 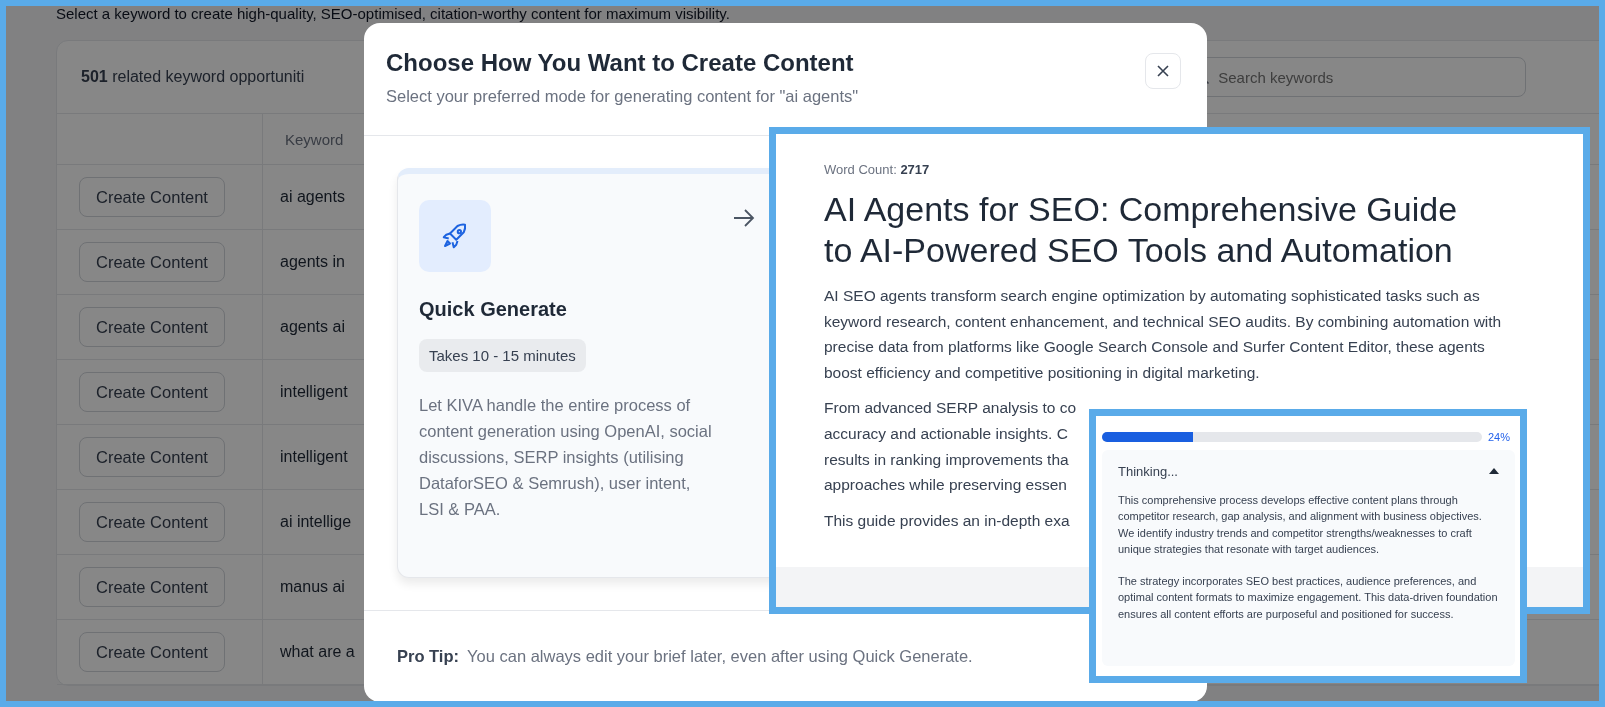 I want to click on article-text-line: accuracy and actionable insights. C, so click(x=946, y=433).